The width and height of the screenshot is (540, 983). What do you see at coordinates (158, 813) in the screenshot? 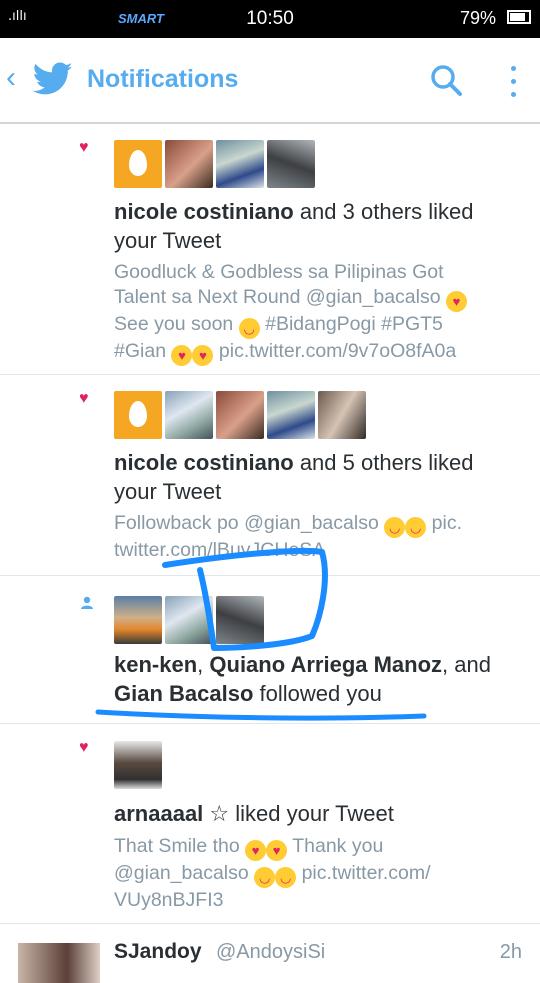
I see `actor-name: arnaaaal` at bounding box center [158, 813].